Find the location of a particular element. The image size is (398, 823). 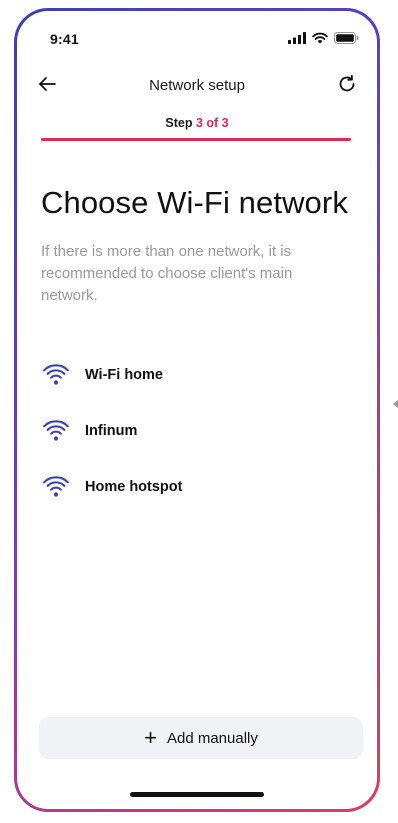

network-name: Infinum is located at coordinates (111, 431).